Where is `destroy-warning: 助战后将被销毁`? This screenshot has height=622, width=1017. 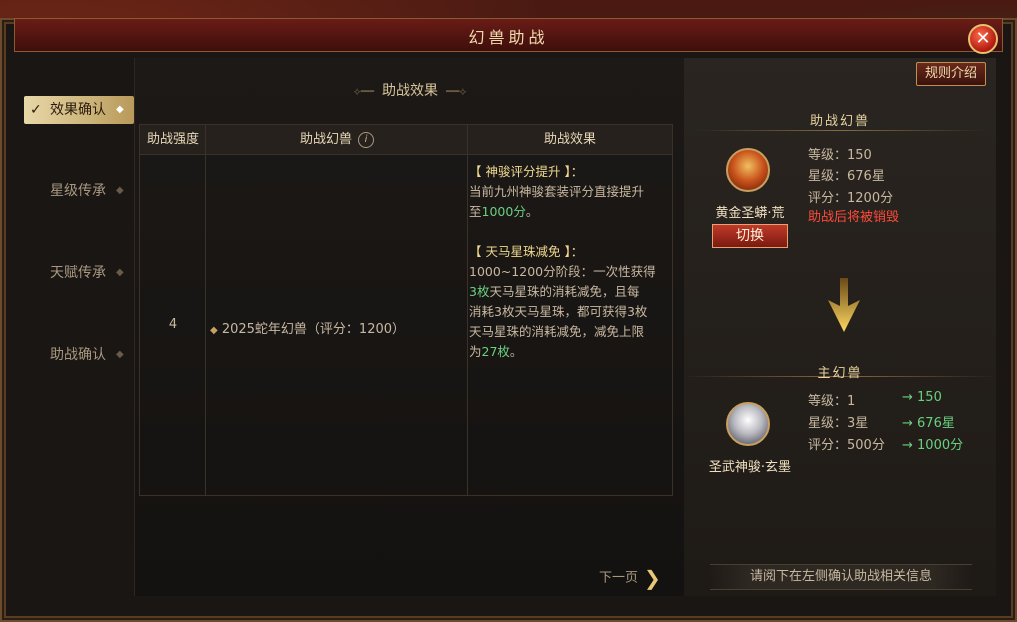
destroy-warning: 助战后将被销毁 is located at coordinates (854, 217).